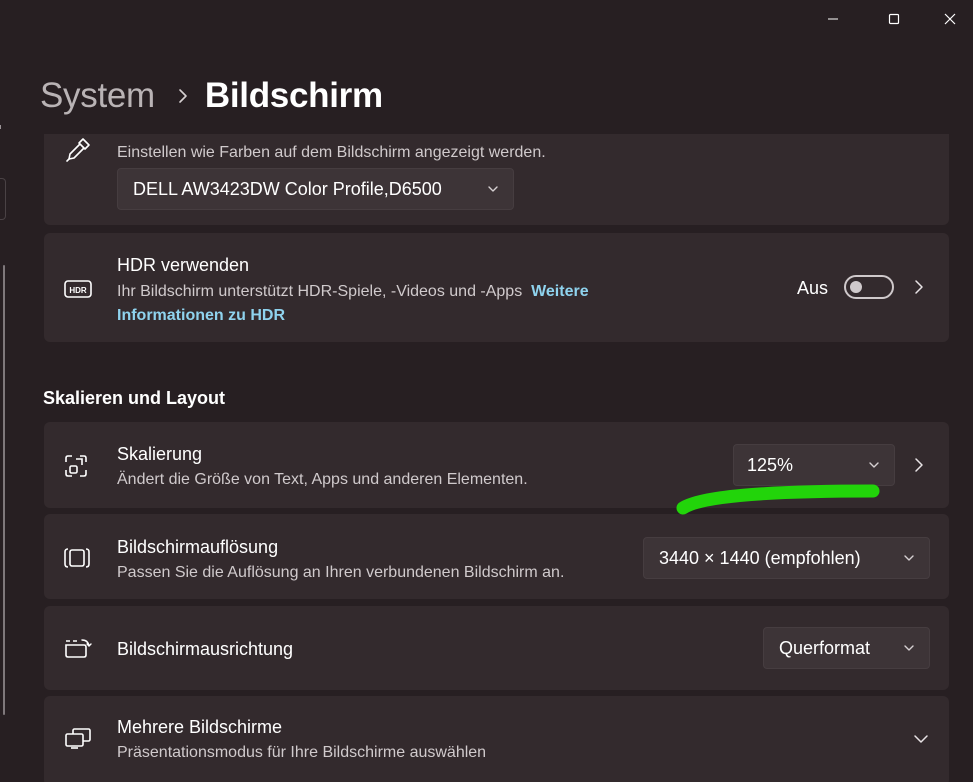 This screenshot has height=782, width=973. I want to click on hdr-toggle-label: Aus, so click(812, 288).